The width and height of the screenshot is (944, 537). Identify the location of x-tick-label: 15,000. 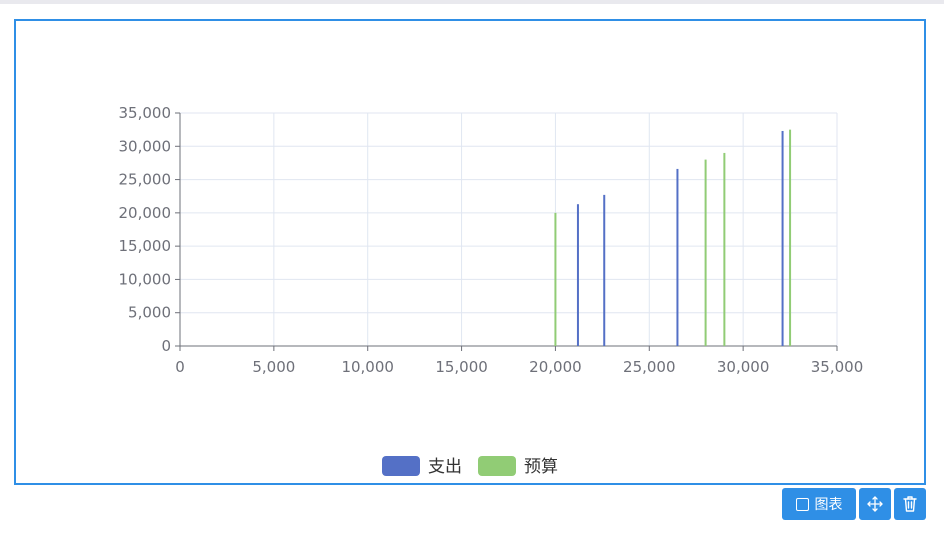
(461, 367).